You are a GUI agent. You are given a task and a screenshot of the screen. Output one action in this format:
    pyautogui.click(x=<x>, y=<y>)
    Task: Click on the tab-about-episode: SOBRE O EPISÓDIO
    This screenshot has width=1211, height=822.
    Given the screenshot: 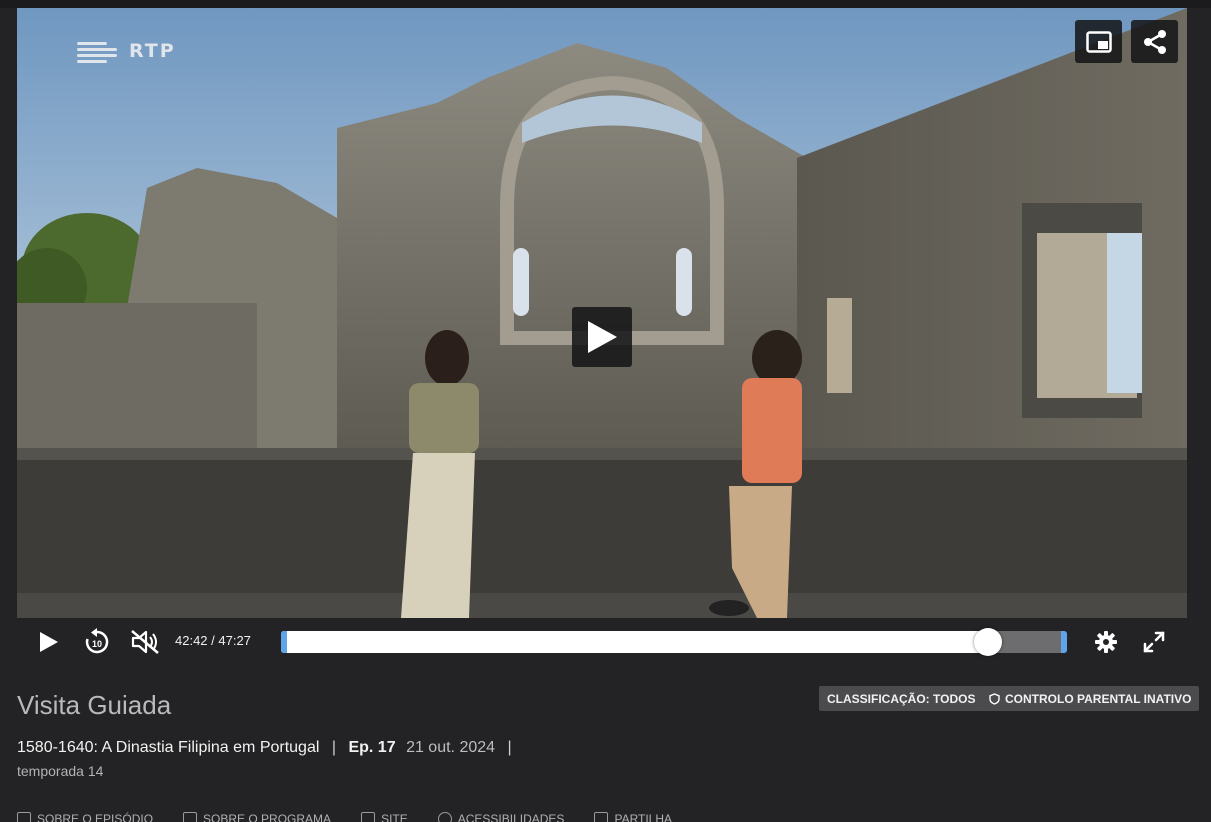 What is the action you would take?
    pyautogui.click(x=85, y=817)
    